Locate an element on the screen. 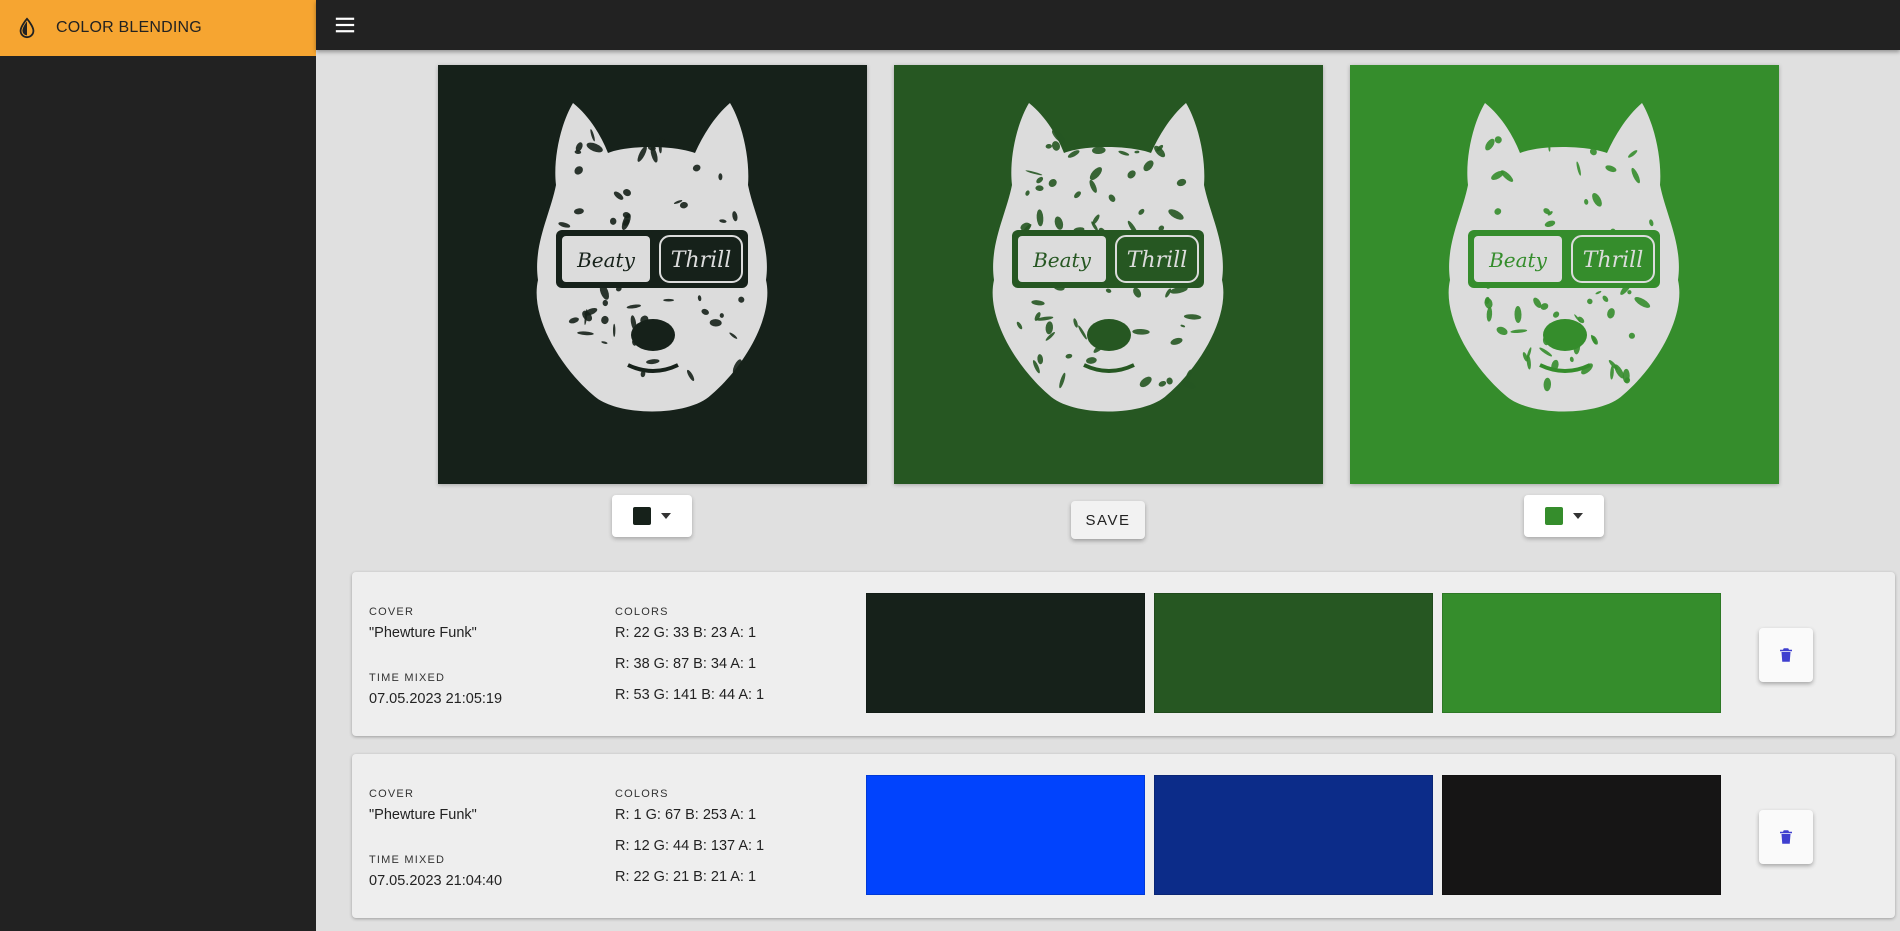  cover-image-right: Beaty Thrill is located at coordinates (1564, 274).